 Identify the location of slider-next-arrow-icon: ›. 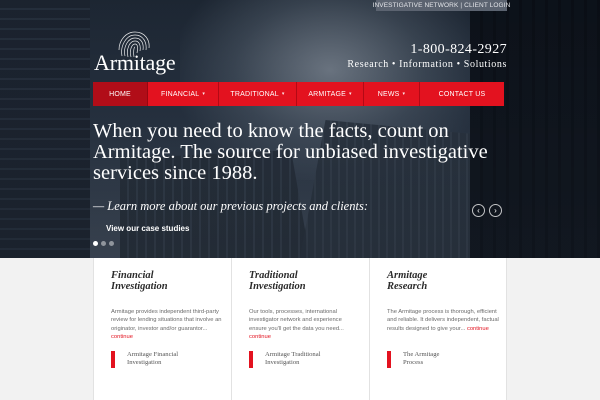
(495, 210).